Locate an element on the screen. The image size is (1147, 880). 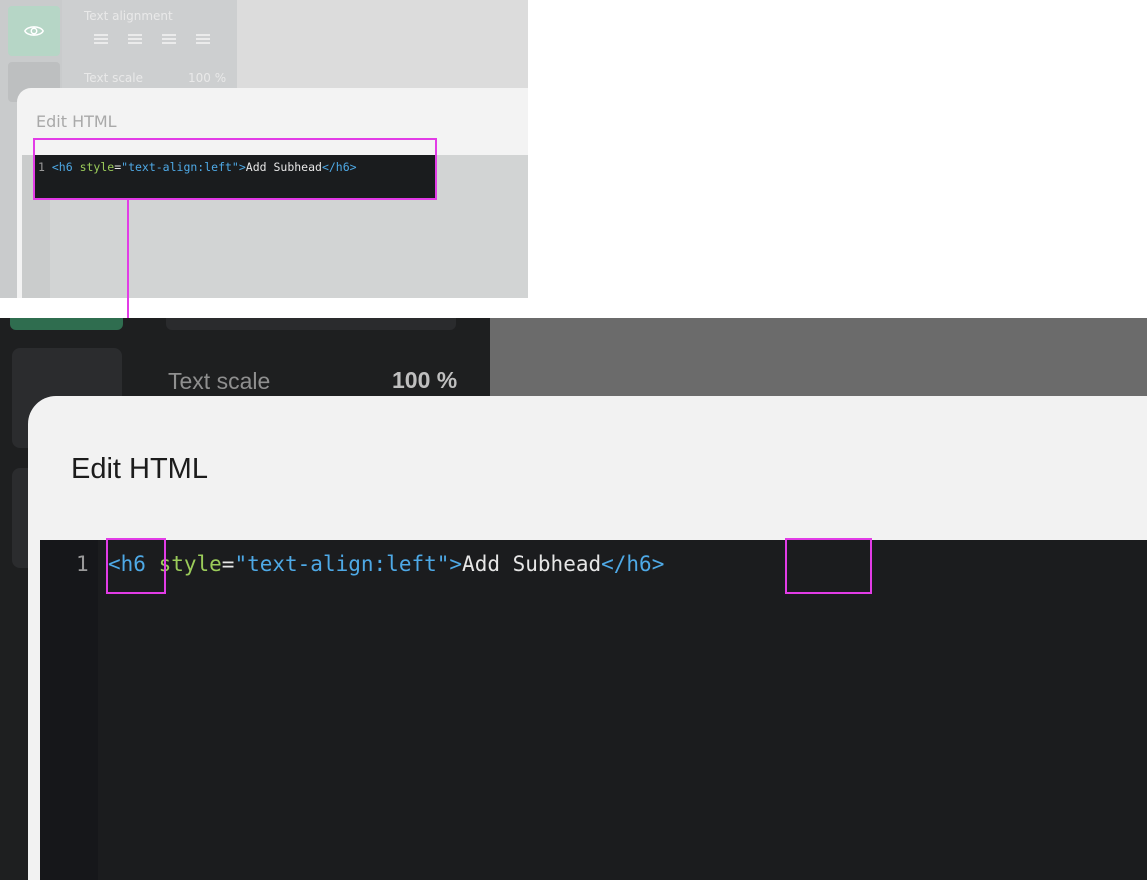
highlight-box is located at coordinates (235, 169).